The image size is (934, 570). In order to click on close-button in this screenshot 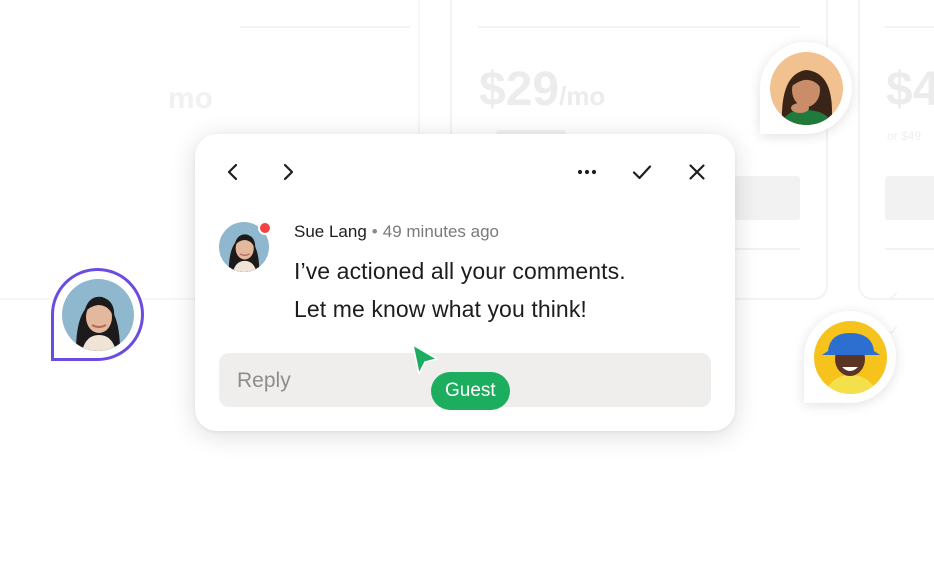, I will do `click(697, 172)`.